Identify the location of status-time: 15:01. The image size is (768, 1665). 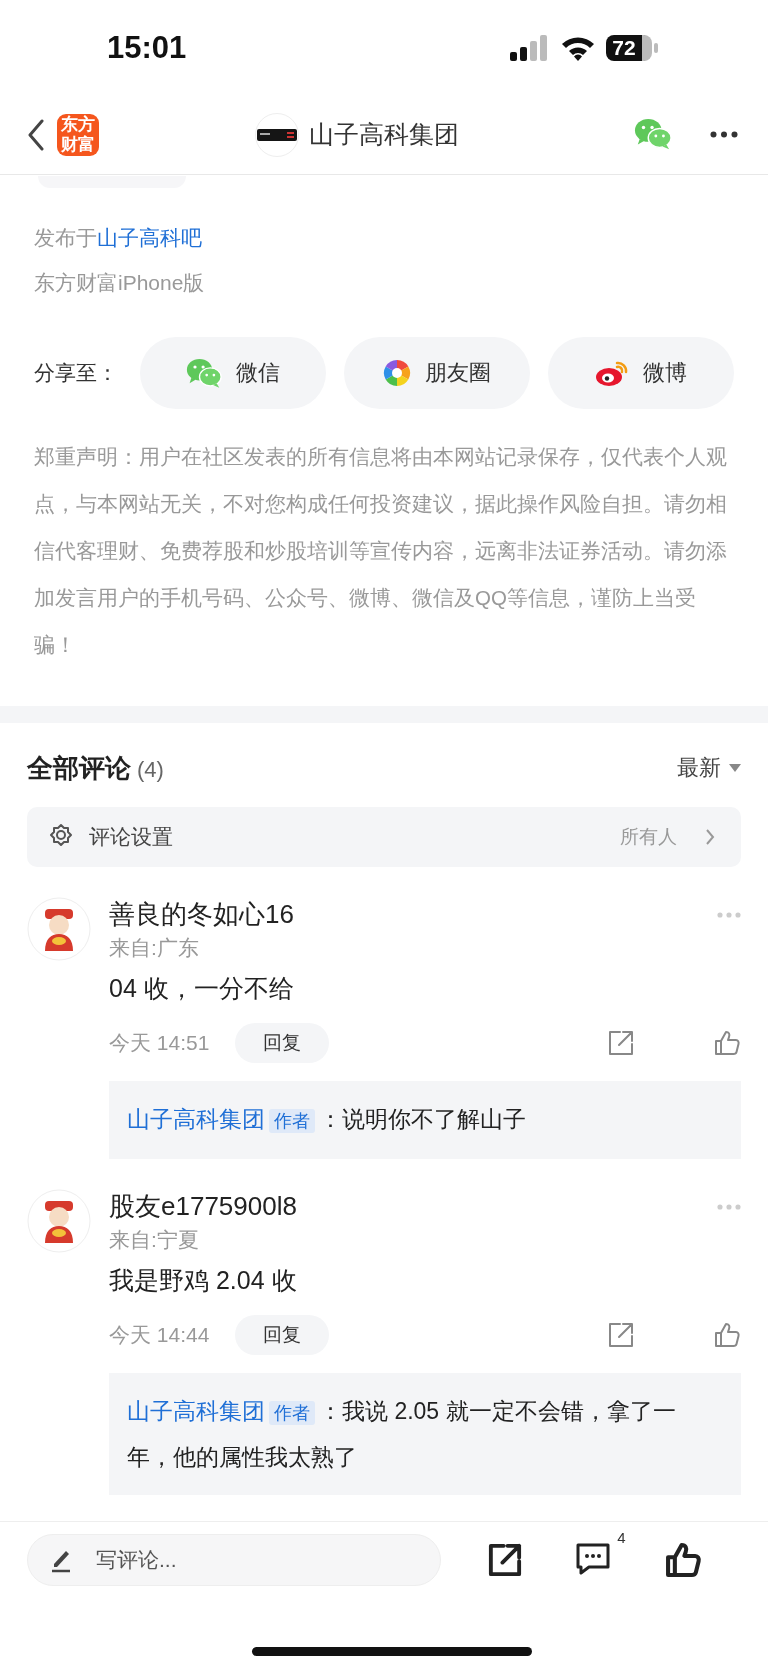
(147, 47).